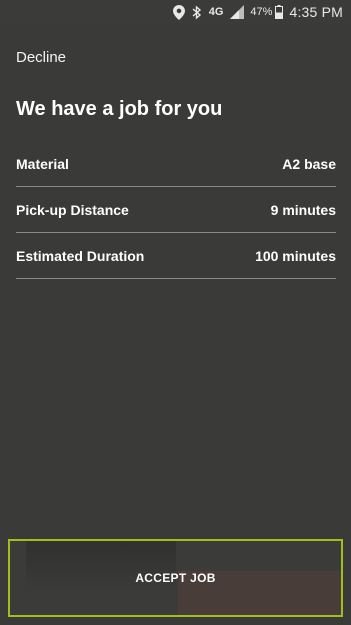  Describe the element at coordinates (119, 109) in the screenshot. I see `page-title: We have a job for you` at that location.